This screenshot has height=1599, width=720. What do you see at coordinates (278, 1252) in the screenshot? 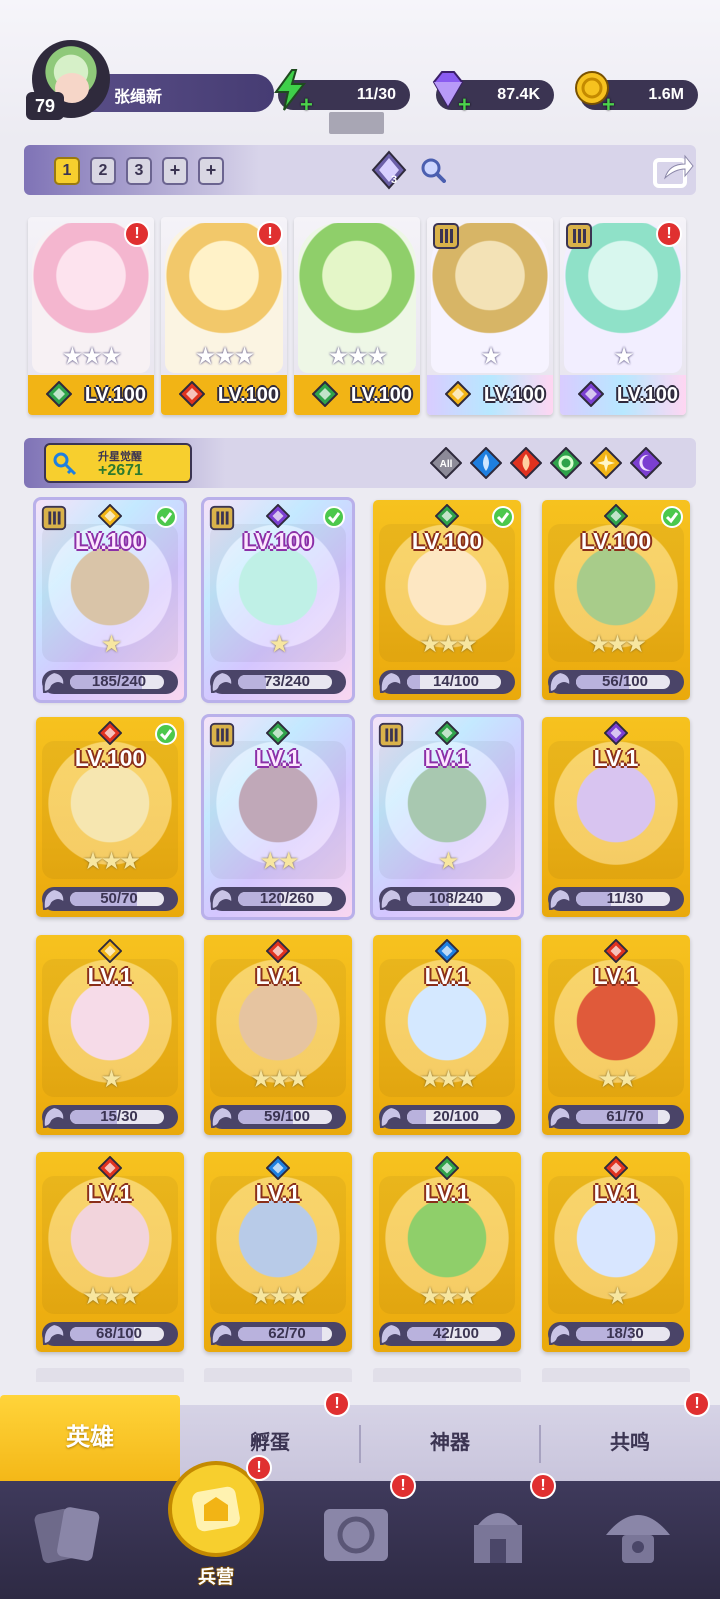
I see `hero-card: LV.1 ★★★ 62/70` at bounding box center [278, 1252].